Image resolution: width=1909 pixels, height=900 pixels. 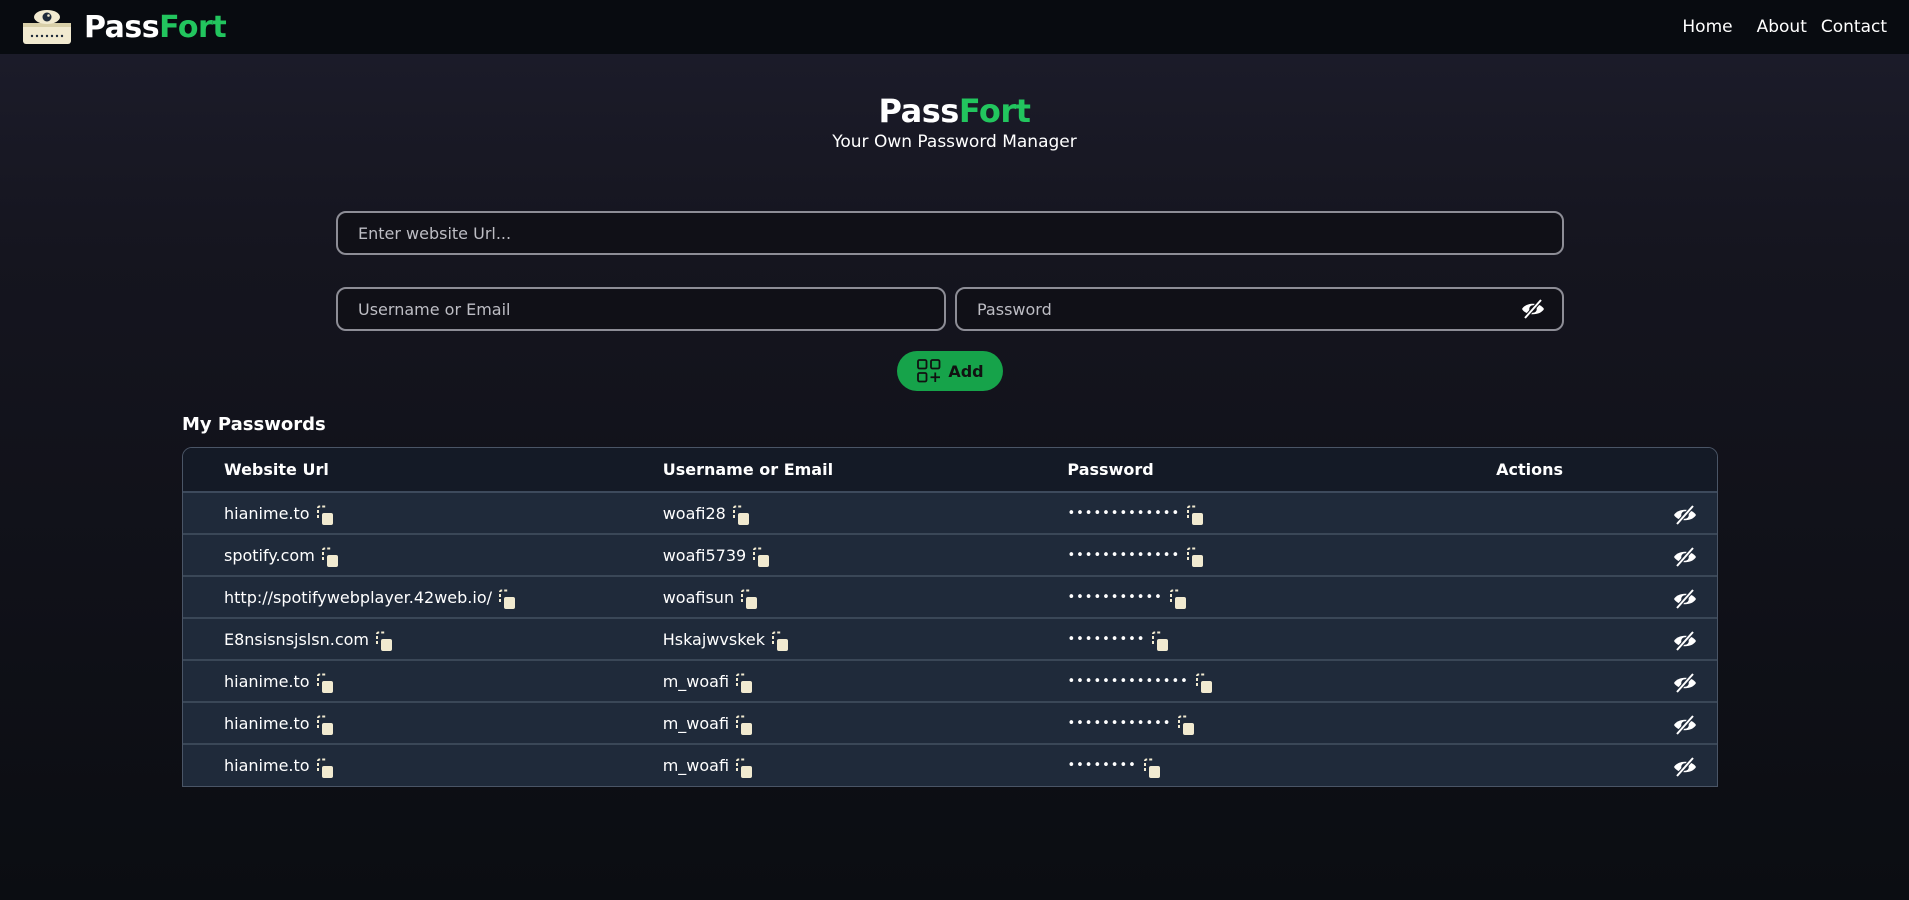 What do you see at coordinates (641, 309) in the screenshot?
I see `username-input` at bounding box center [641, 309].